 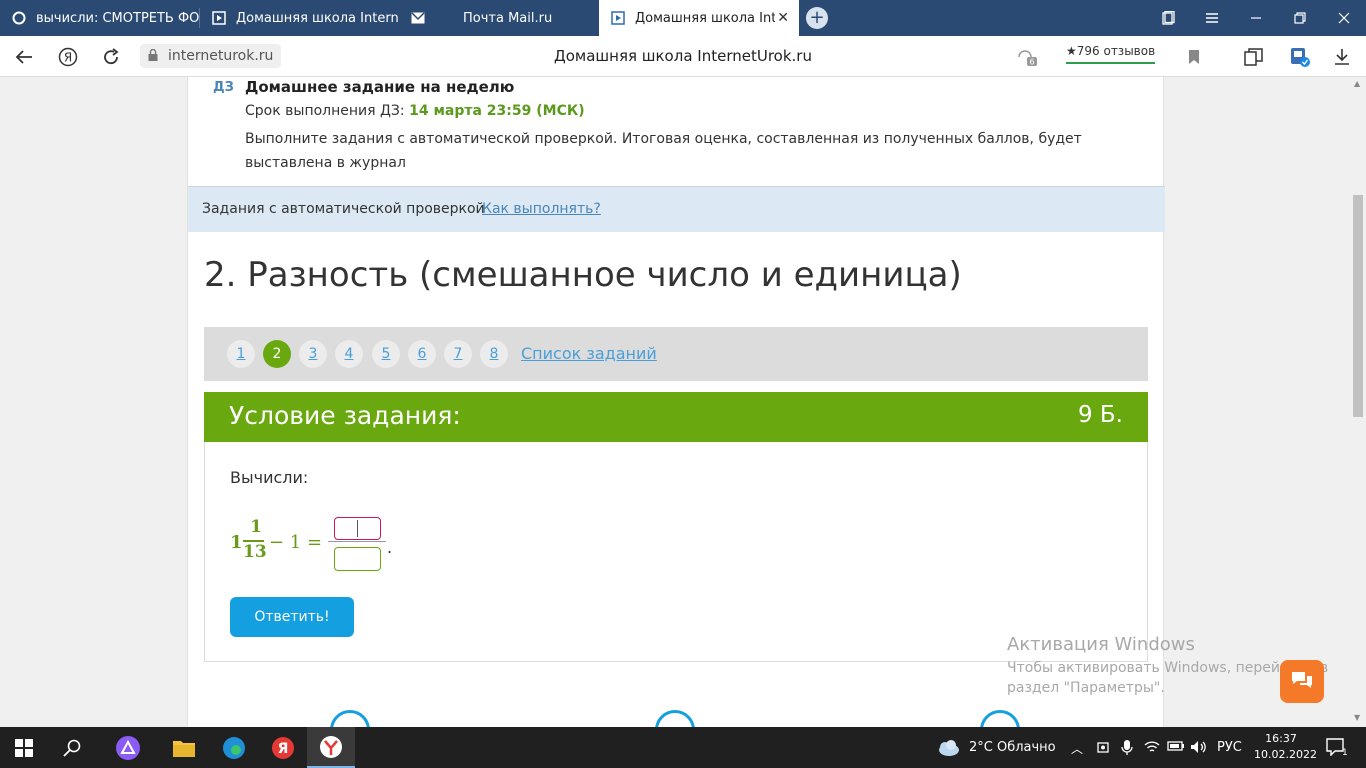 I want to click on search-button, so click(x=72, y=747).